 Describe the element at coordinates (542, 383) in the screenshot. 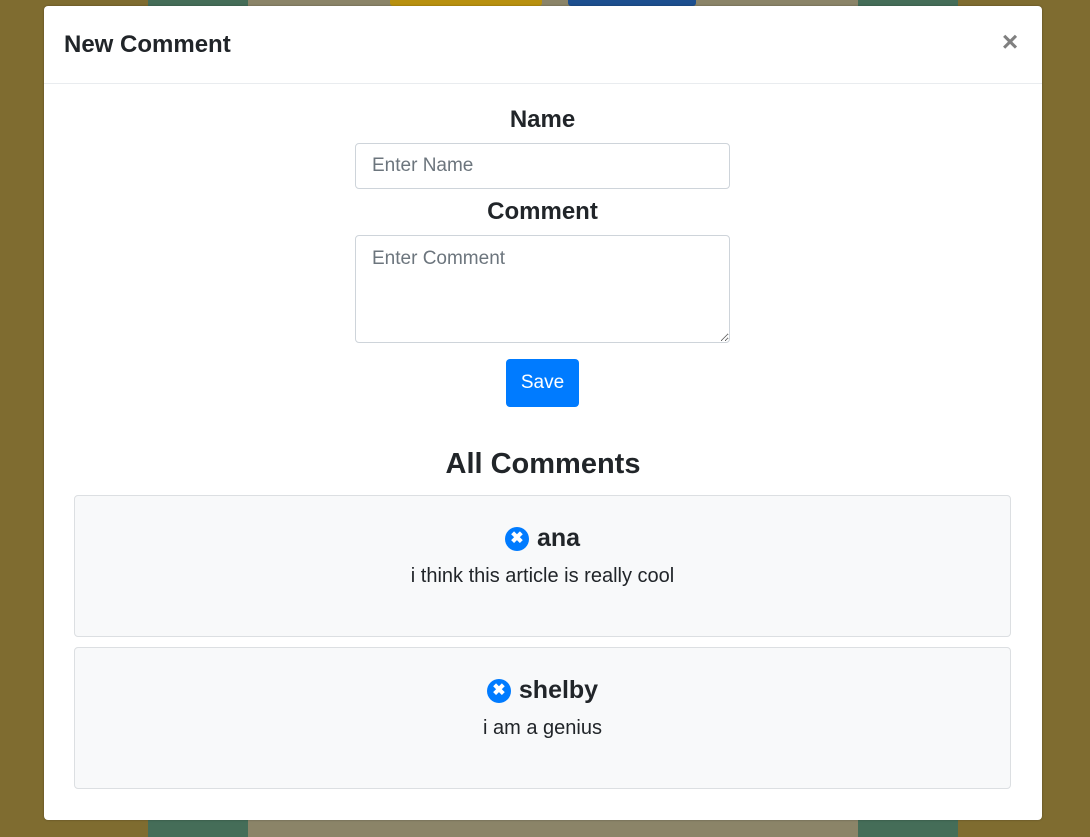

I see `save-button: Save` at that location.